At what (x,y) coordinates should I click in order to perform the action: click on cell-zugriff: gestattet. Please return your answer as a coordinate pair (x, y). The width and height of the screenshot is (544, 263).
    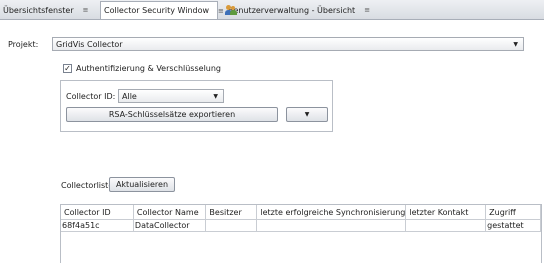
    Looking at the image, I should click on (513, 225).